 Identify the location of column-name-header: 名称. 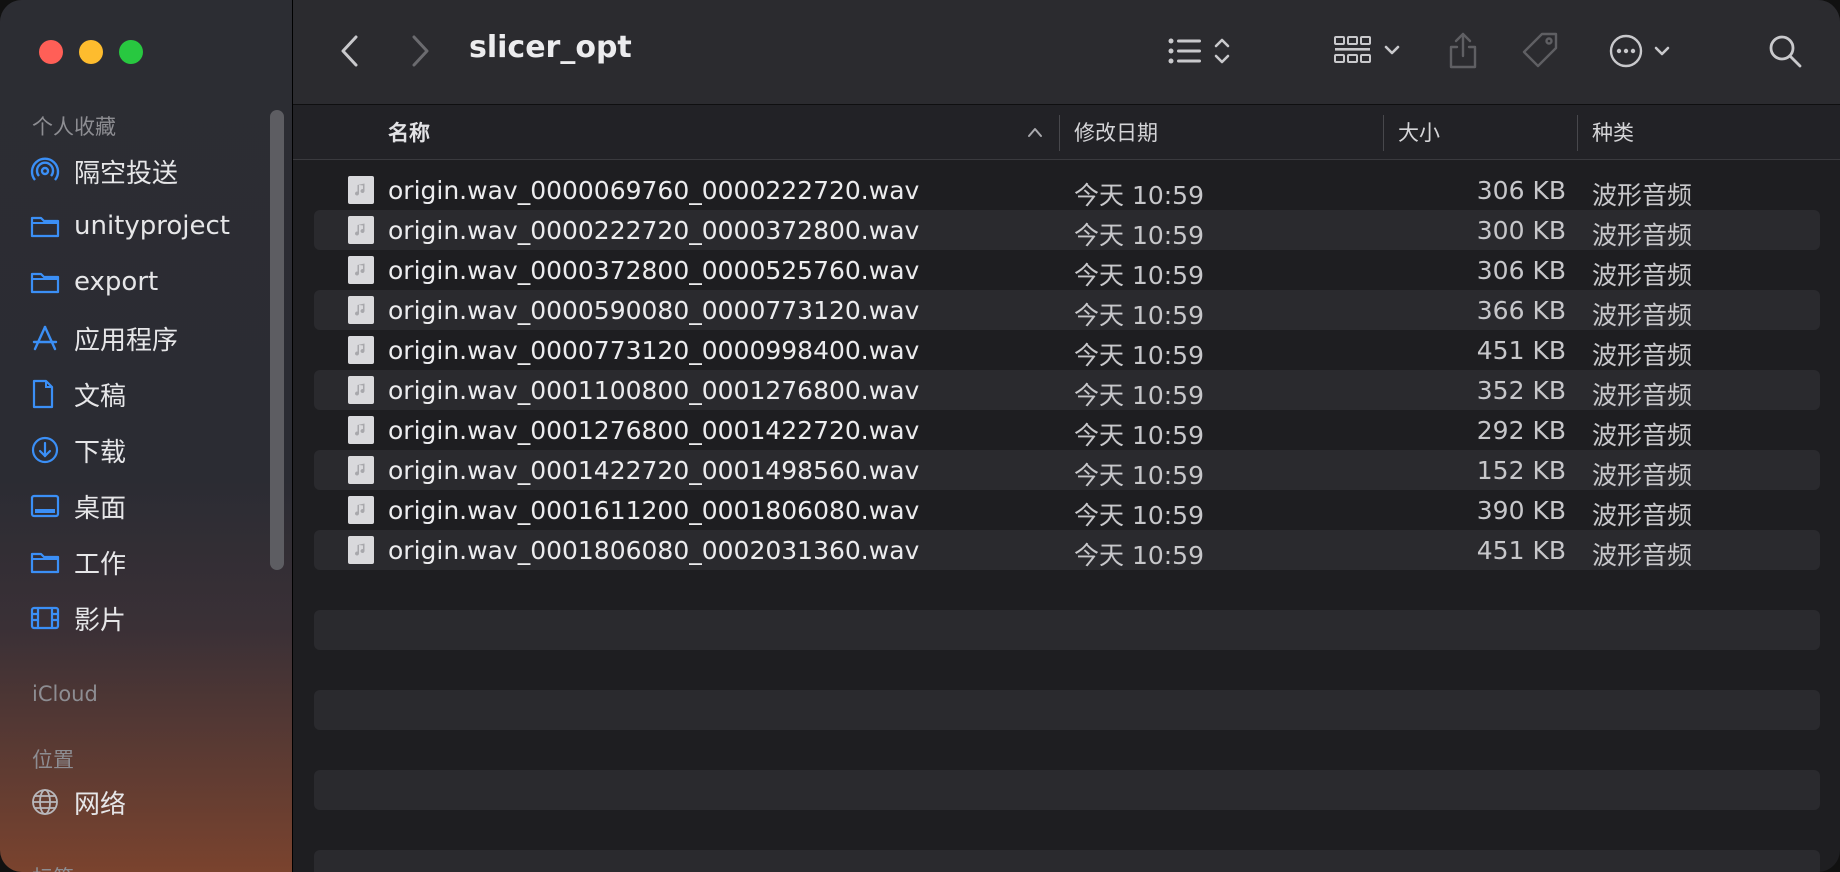
(409, 132).